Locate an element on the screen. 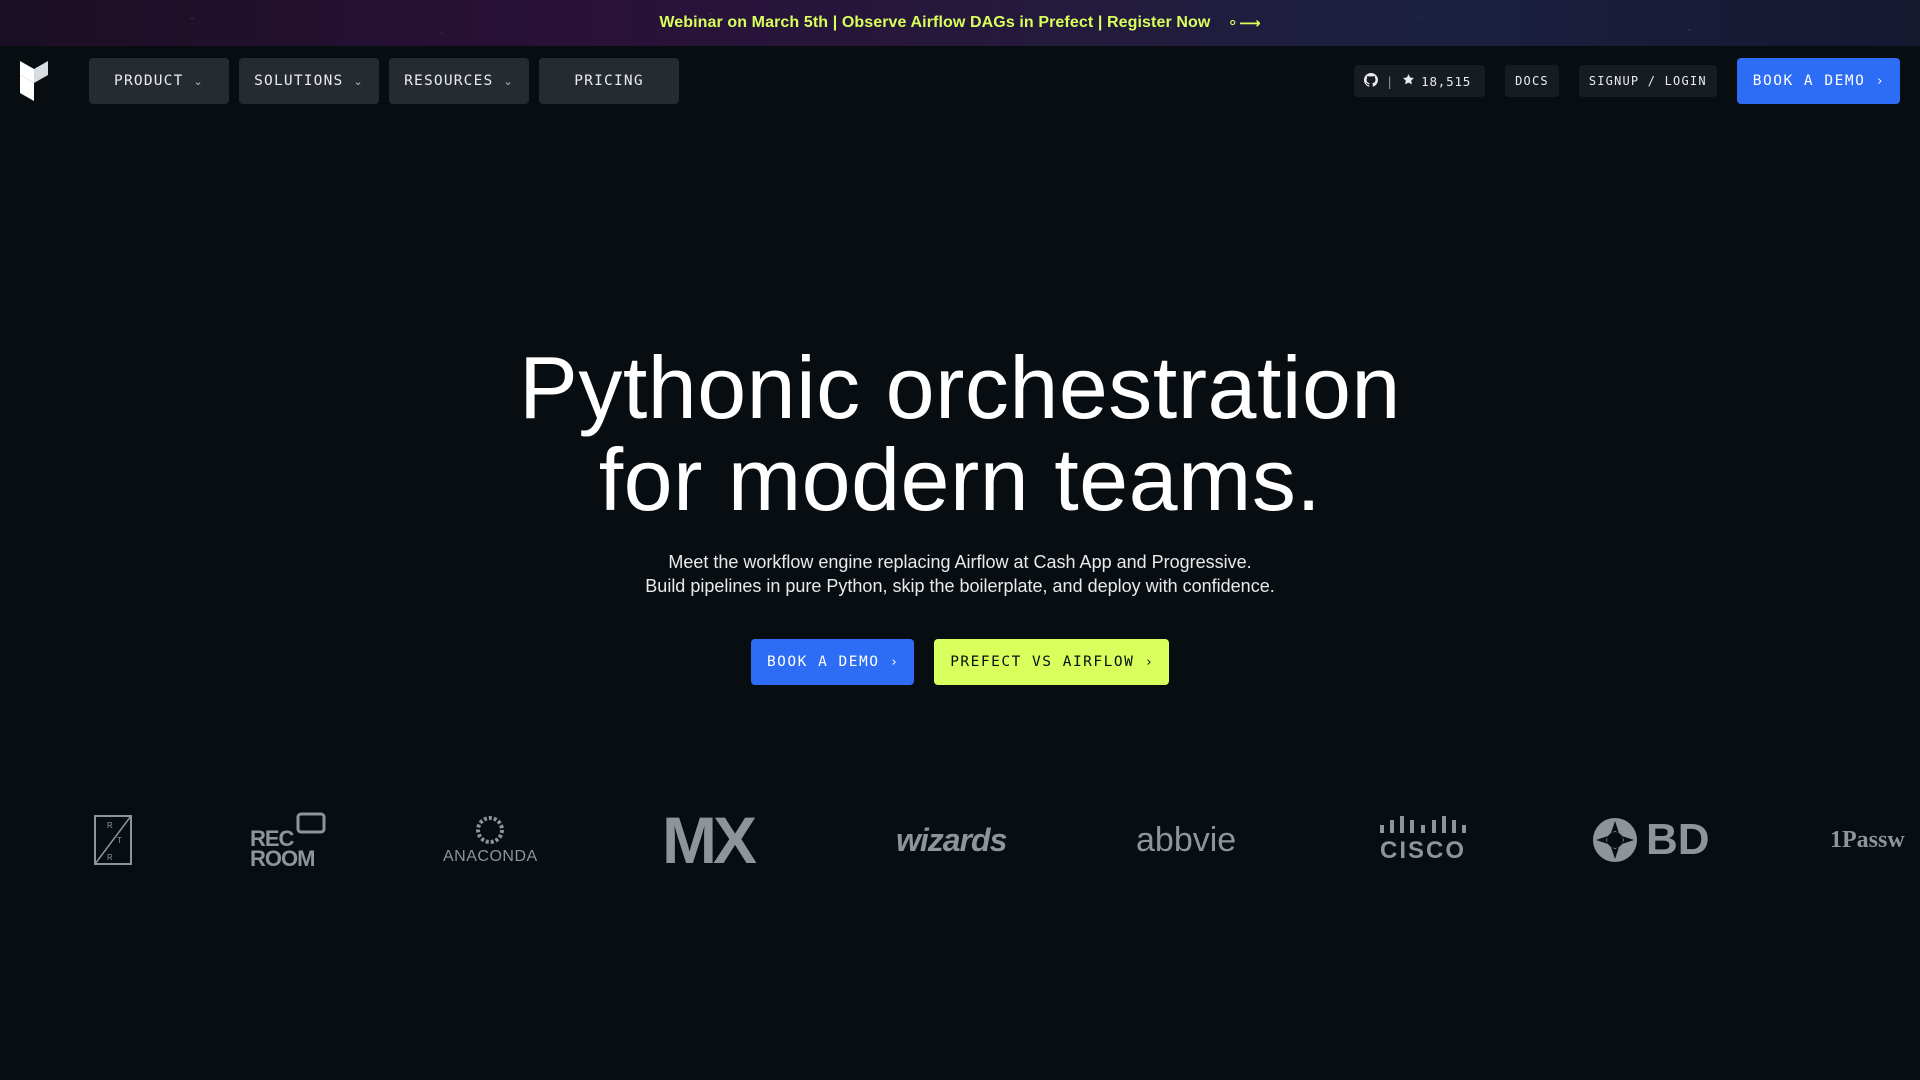  cisco-bars-icon is located at coordinates (1423, 824).